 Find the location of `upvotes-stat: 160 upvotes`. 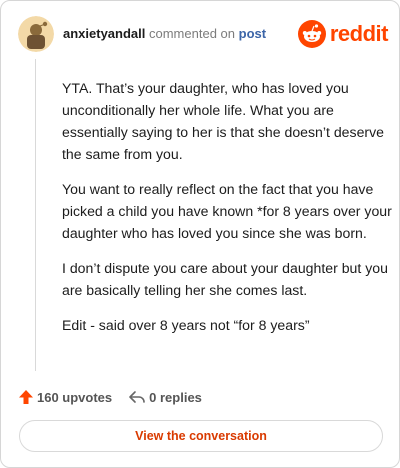

upvotes-stat: 160 upvotes is located at coordinates (65, 397).